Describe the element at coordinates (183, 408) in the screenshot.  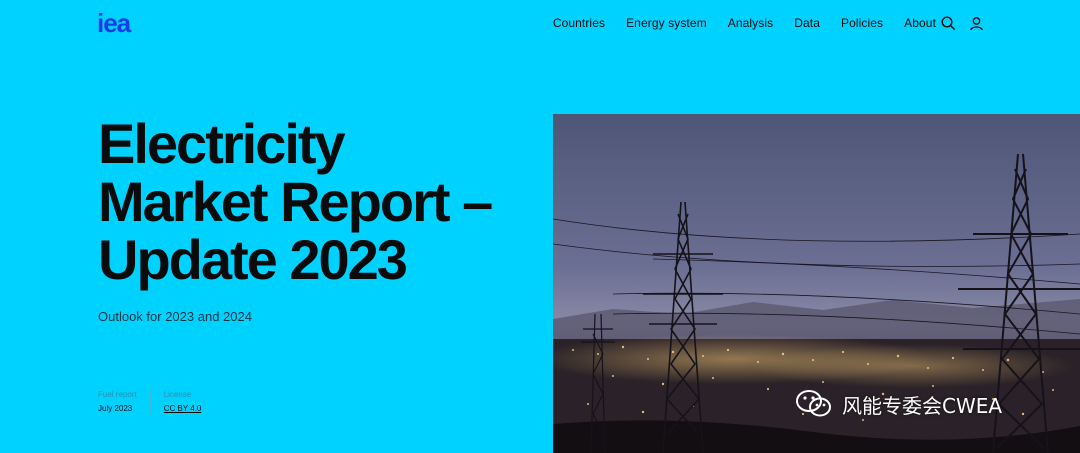
I see `license-link: CC BY 4.0` at that location.